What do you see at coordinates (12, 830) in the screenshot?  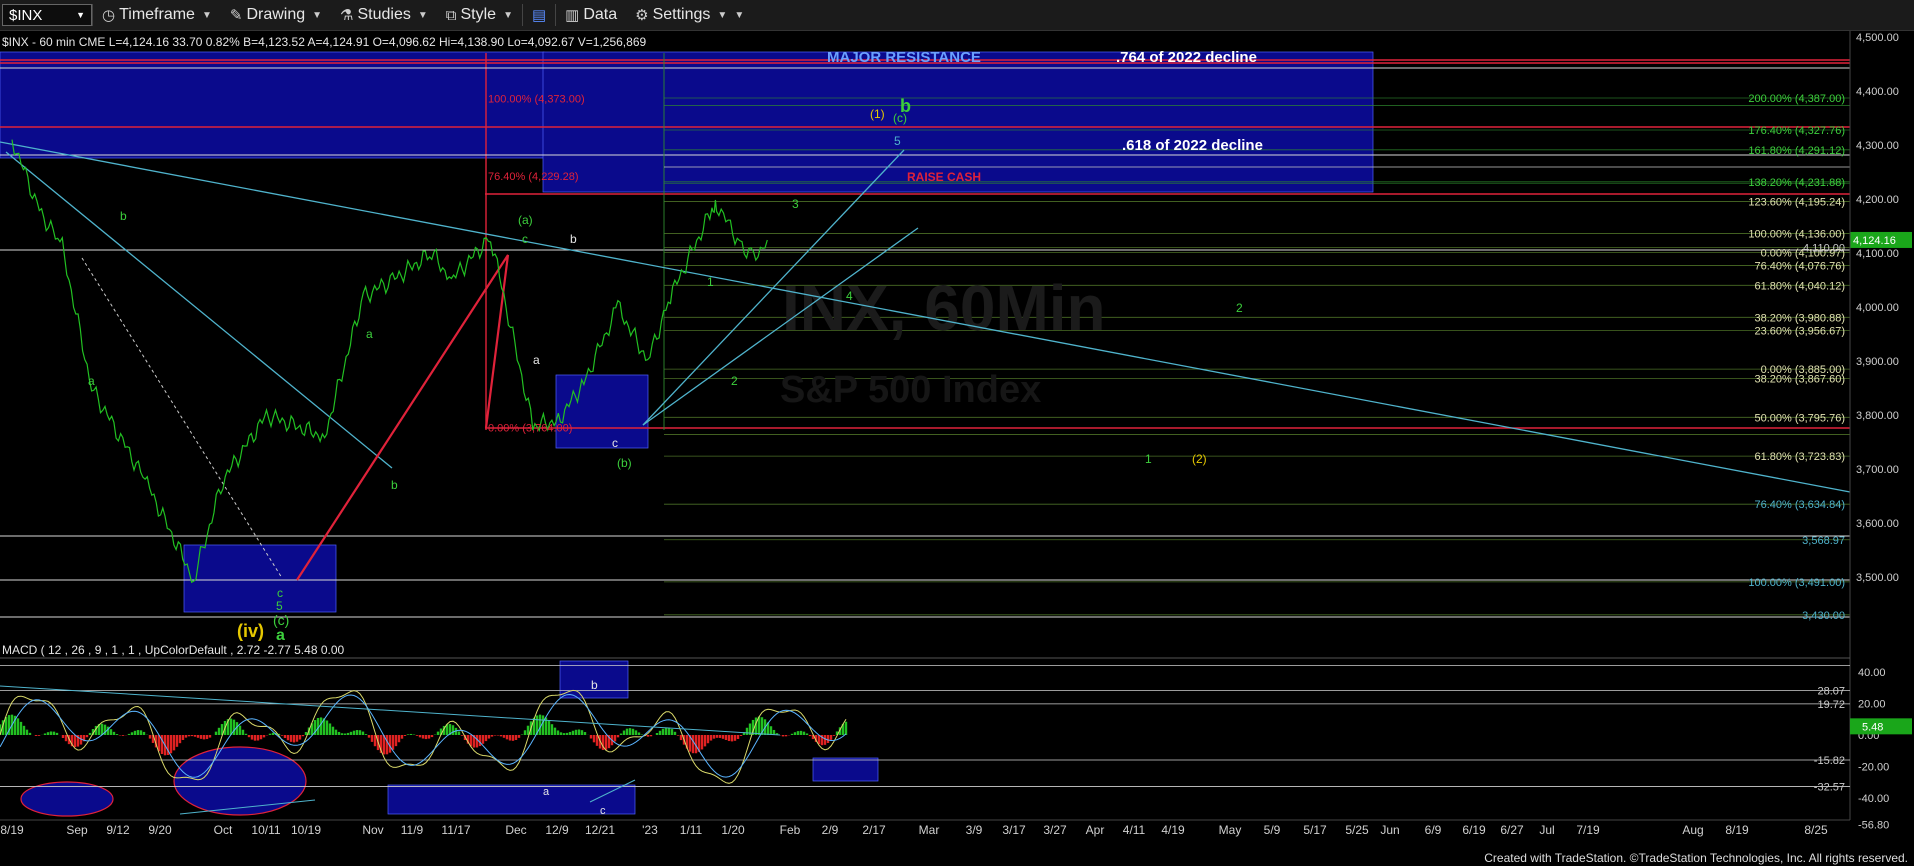 I see `time-tick-label: 8/19` at bounding box center [12, 830].